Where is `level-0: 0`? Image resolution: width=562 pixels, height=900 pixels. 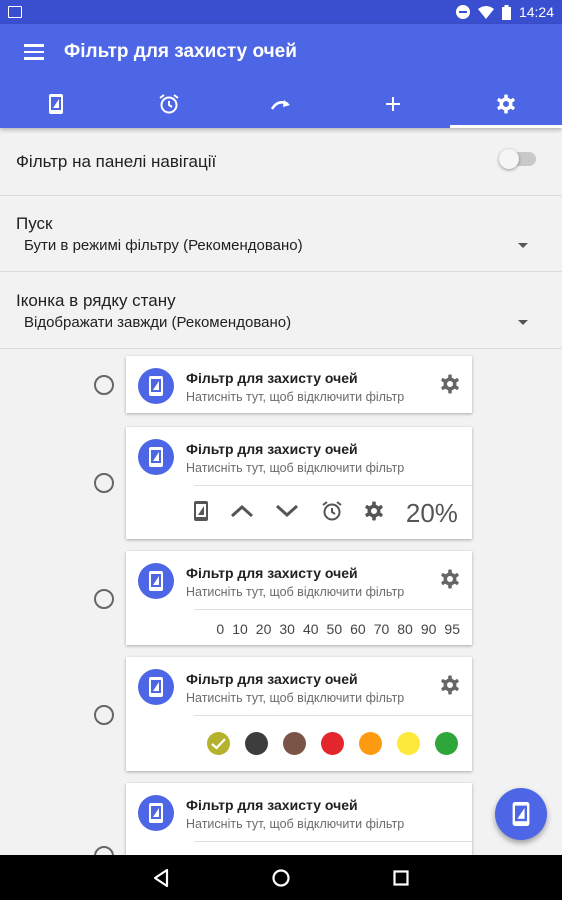 level-0: 0 is located at coordinates (220, 629).